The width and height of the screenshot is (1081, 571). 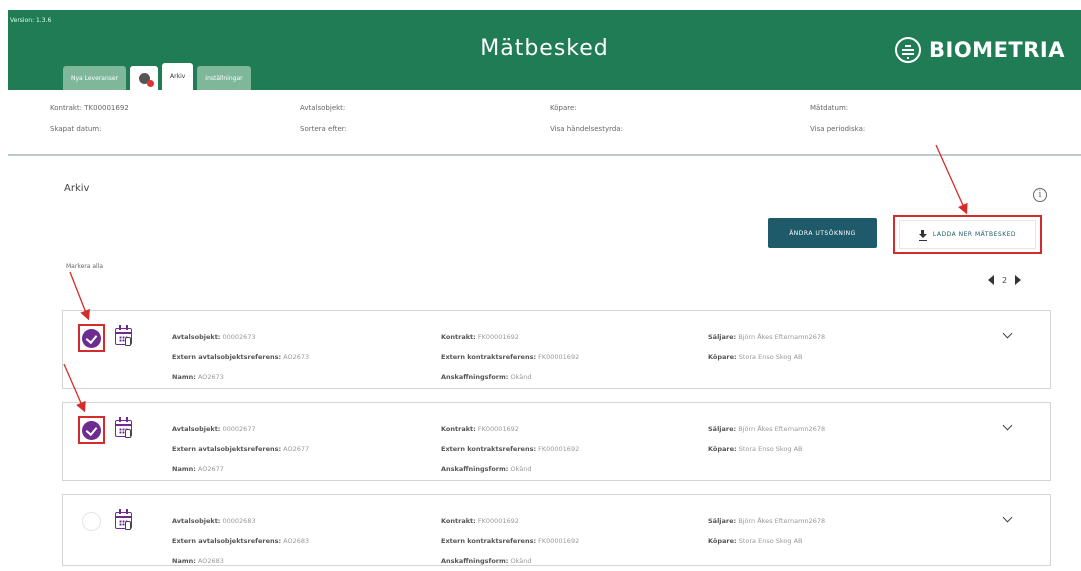 I want to click on download-highlight: LADDA NER MÄTBESKED, so click(x=967, y=234).